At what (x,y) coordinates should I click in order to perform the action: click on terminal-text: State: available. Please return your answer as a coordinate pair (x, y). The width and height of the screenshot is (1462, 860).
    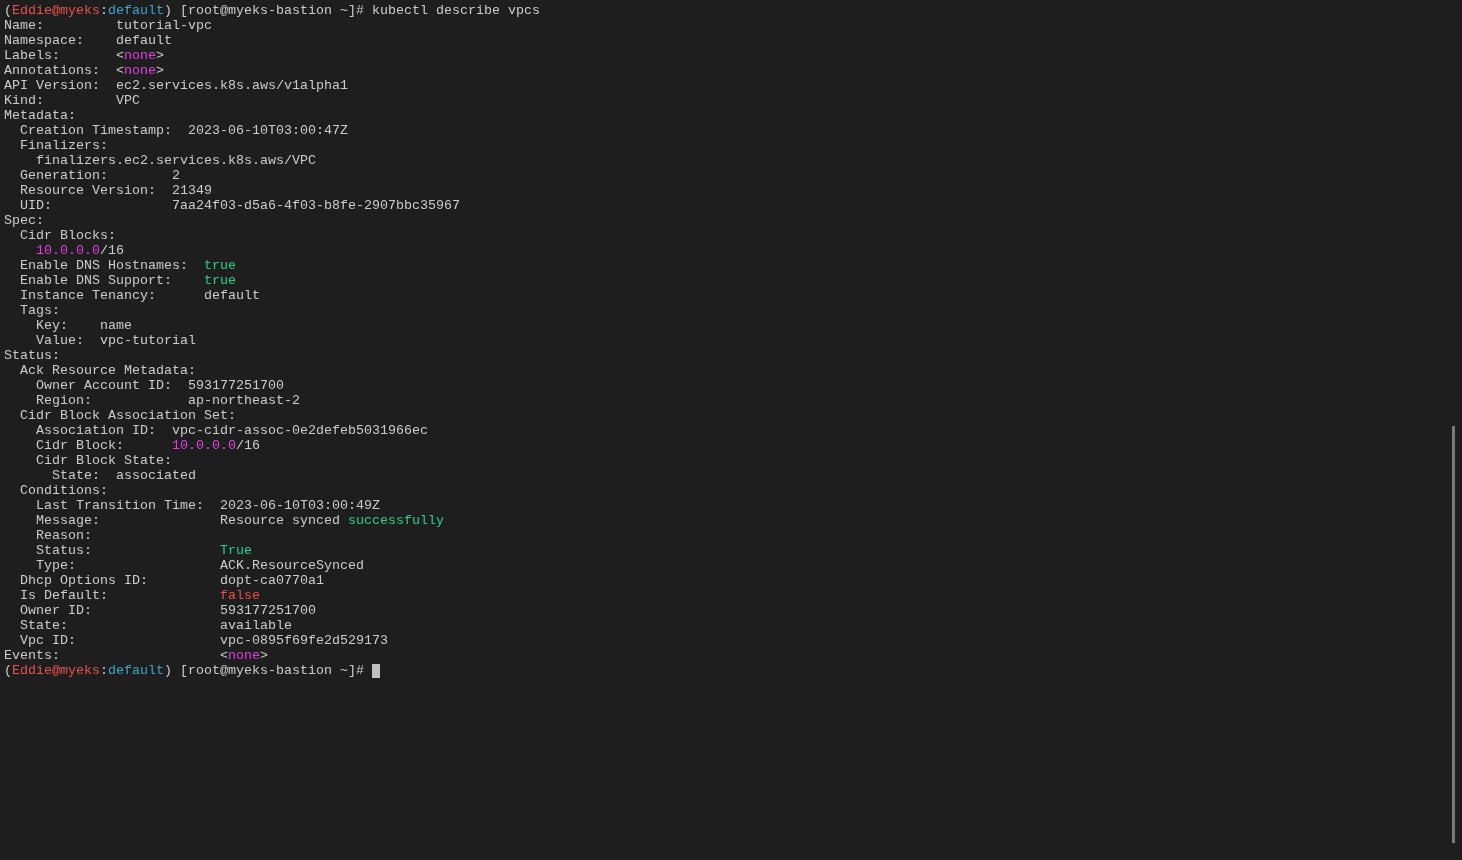
    Looking at the image, I should click on (155, 625).